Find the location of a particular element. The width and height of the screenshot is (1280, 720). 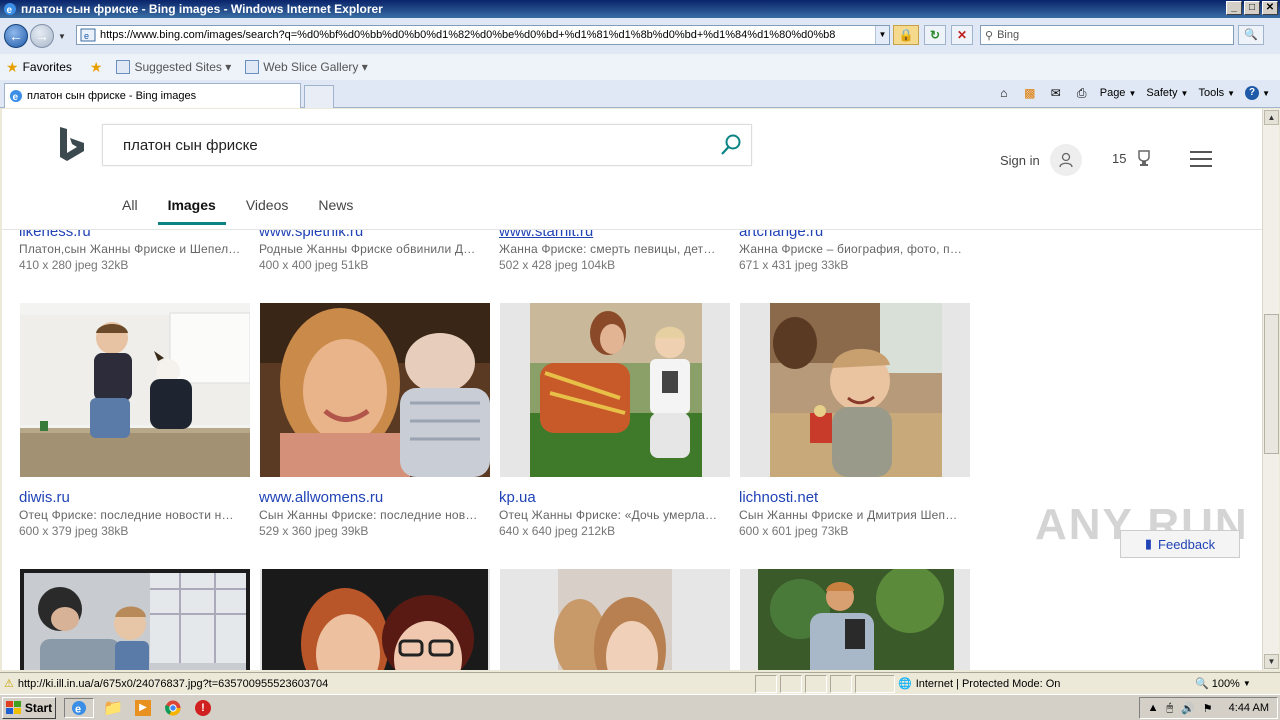

bing-search-box is located at coordinates (427, 145).